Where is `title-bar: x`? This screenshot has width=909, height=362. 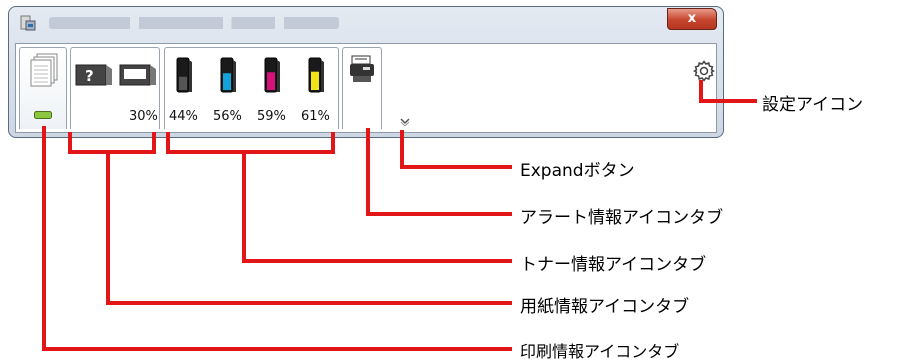
title-bar: x is located at coordinates (366, 24).